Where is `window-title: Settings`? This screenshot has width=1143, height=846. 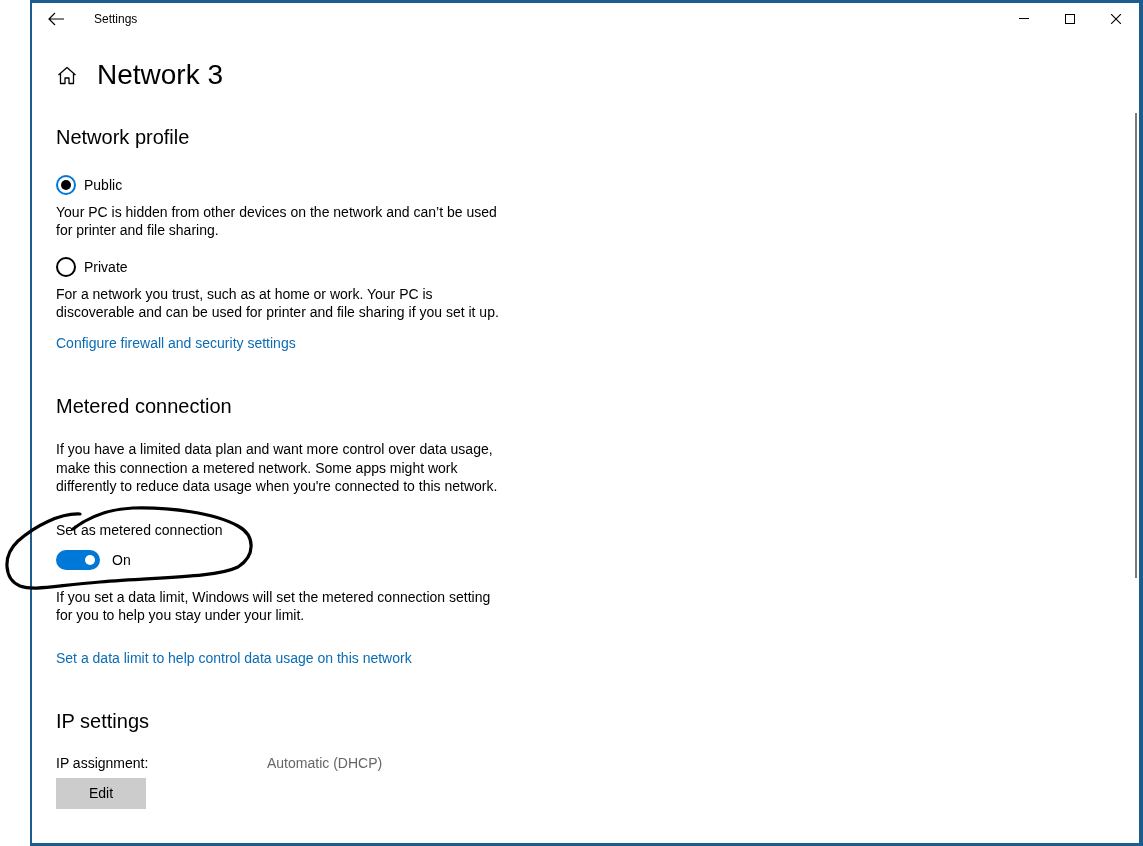
window-title: Settings is located at coordinates (116, 18).